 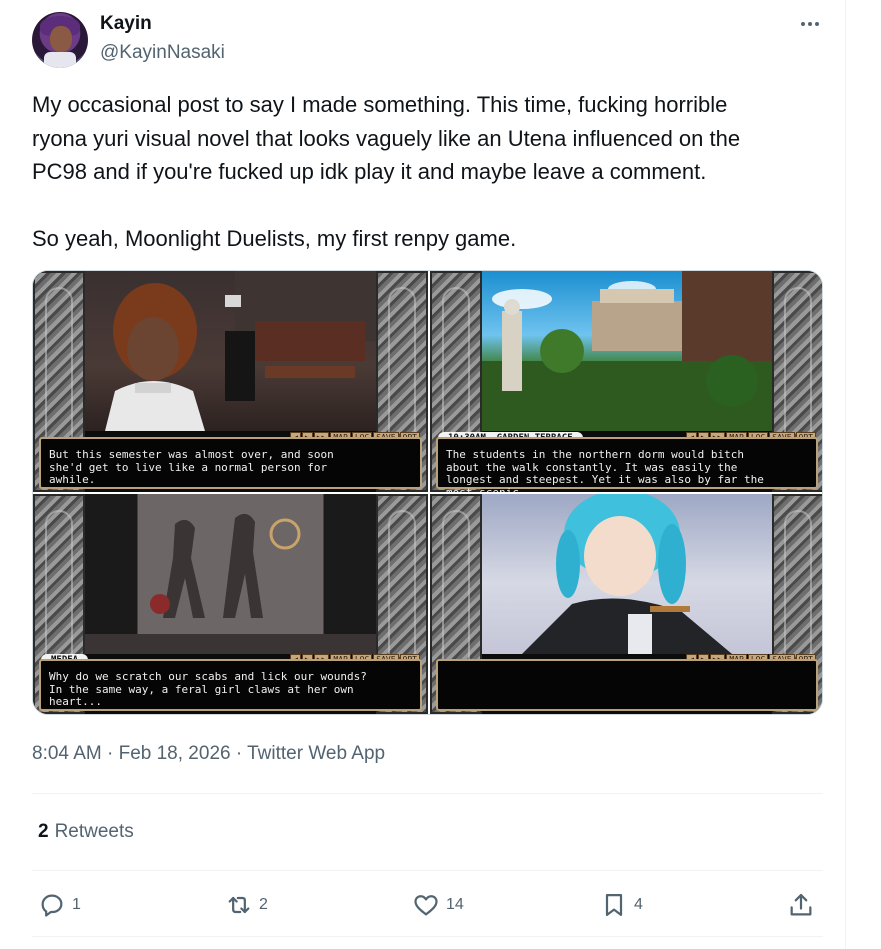 I want to click on share-icon, so click(x=801, y=904).